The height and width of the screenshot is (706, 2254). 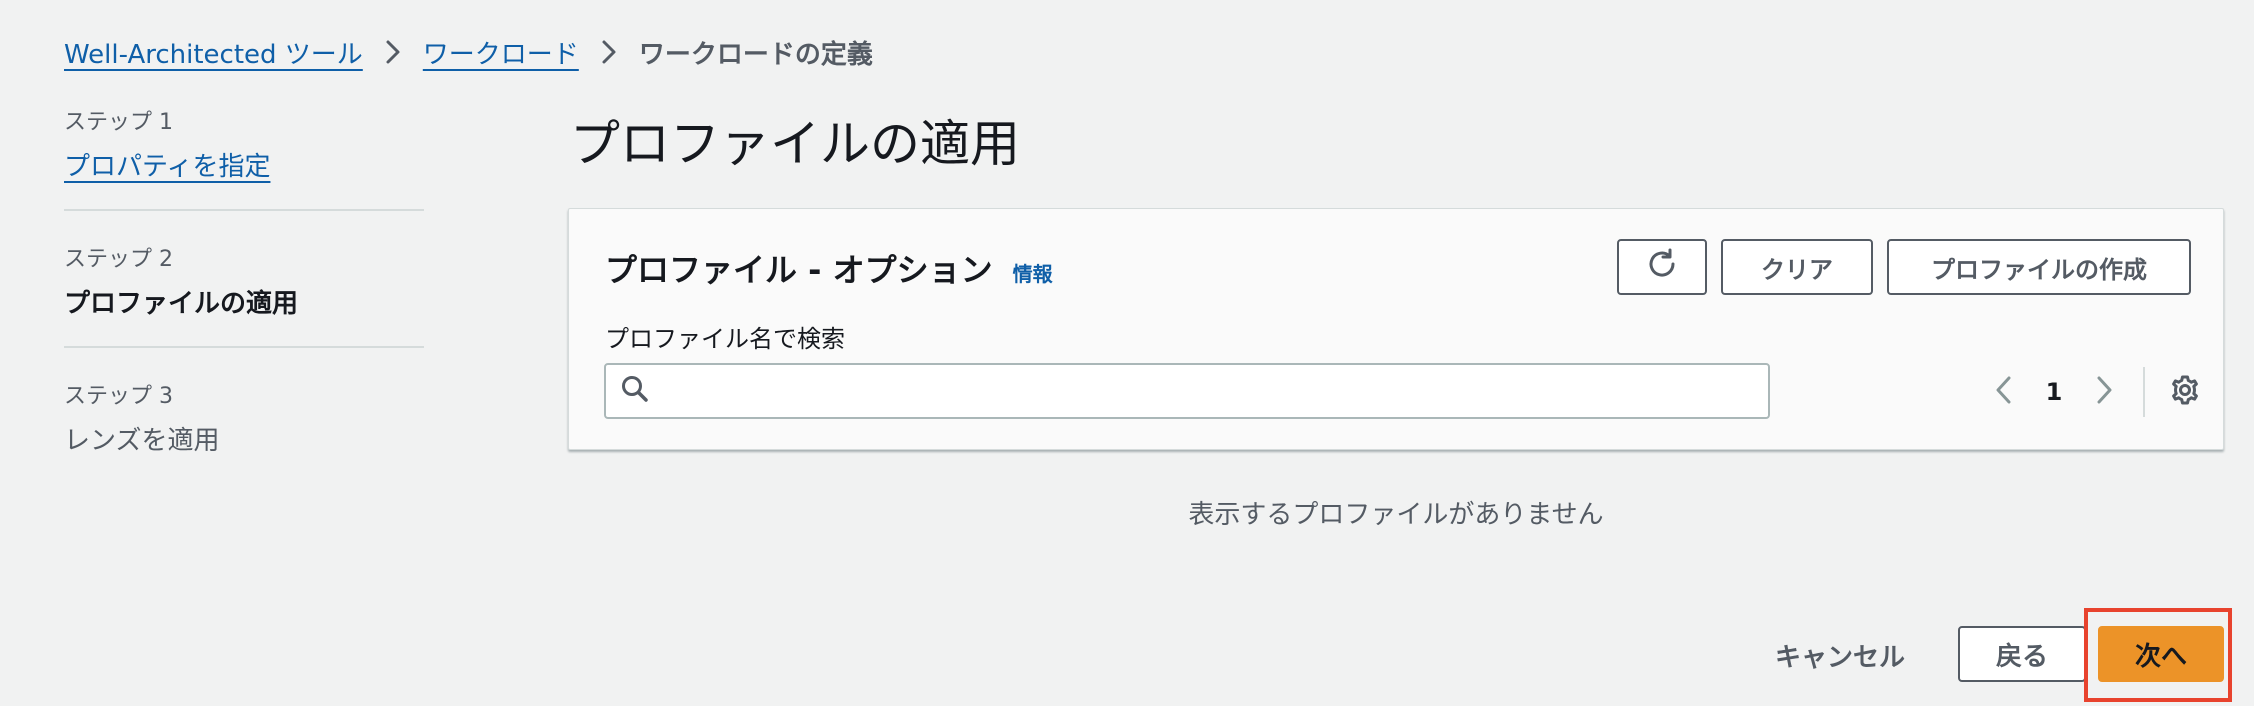 I want to click on chevron-left-icon, so click(x=2004, y=392).